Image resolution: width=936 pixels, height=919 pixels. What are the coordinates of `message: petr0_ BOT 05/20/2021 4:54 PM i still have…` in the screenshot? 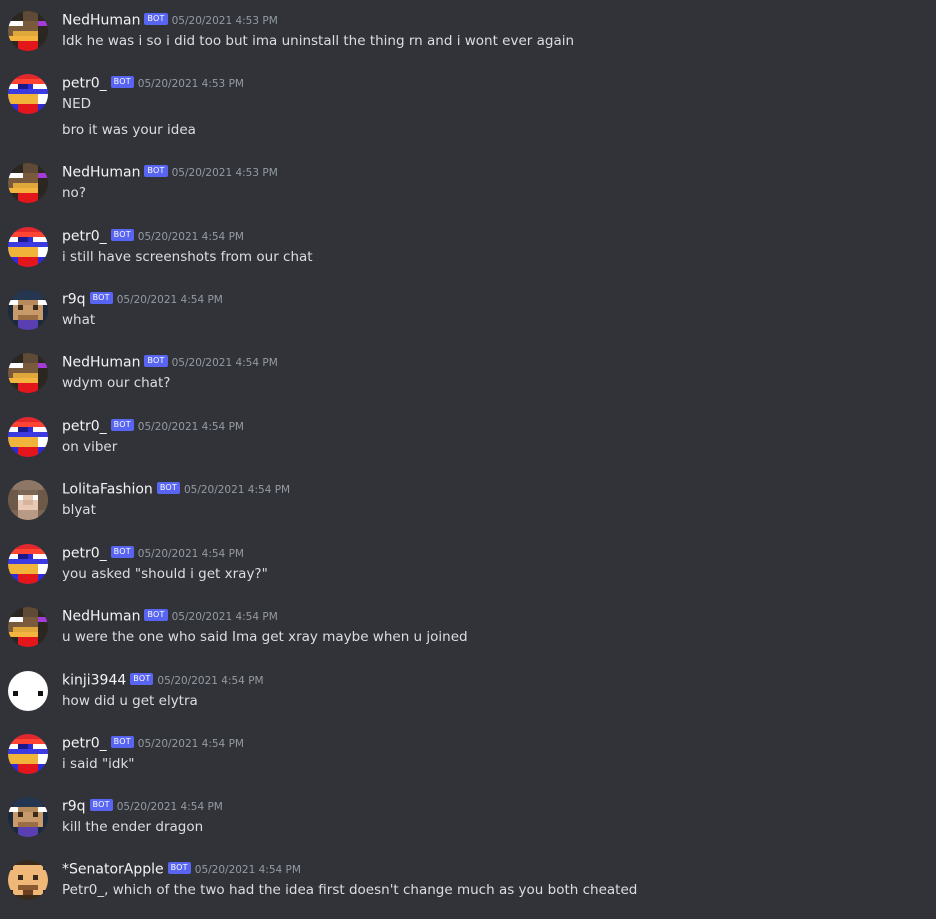 It's located at (468, 247).